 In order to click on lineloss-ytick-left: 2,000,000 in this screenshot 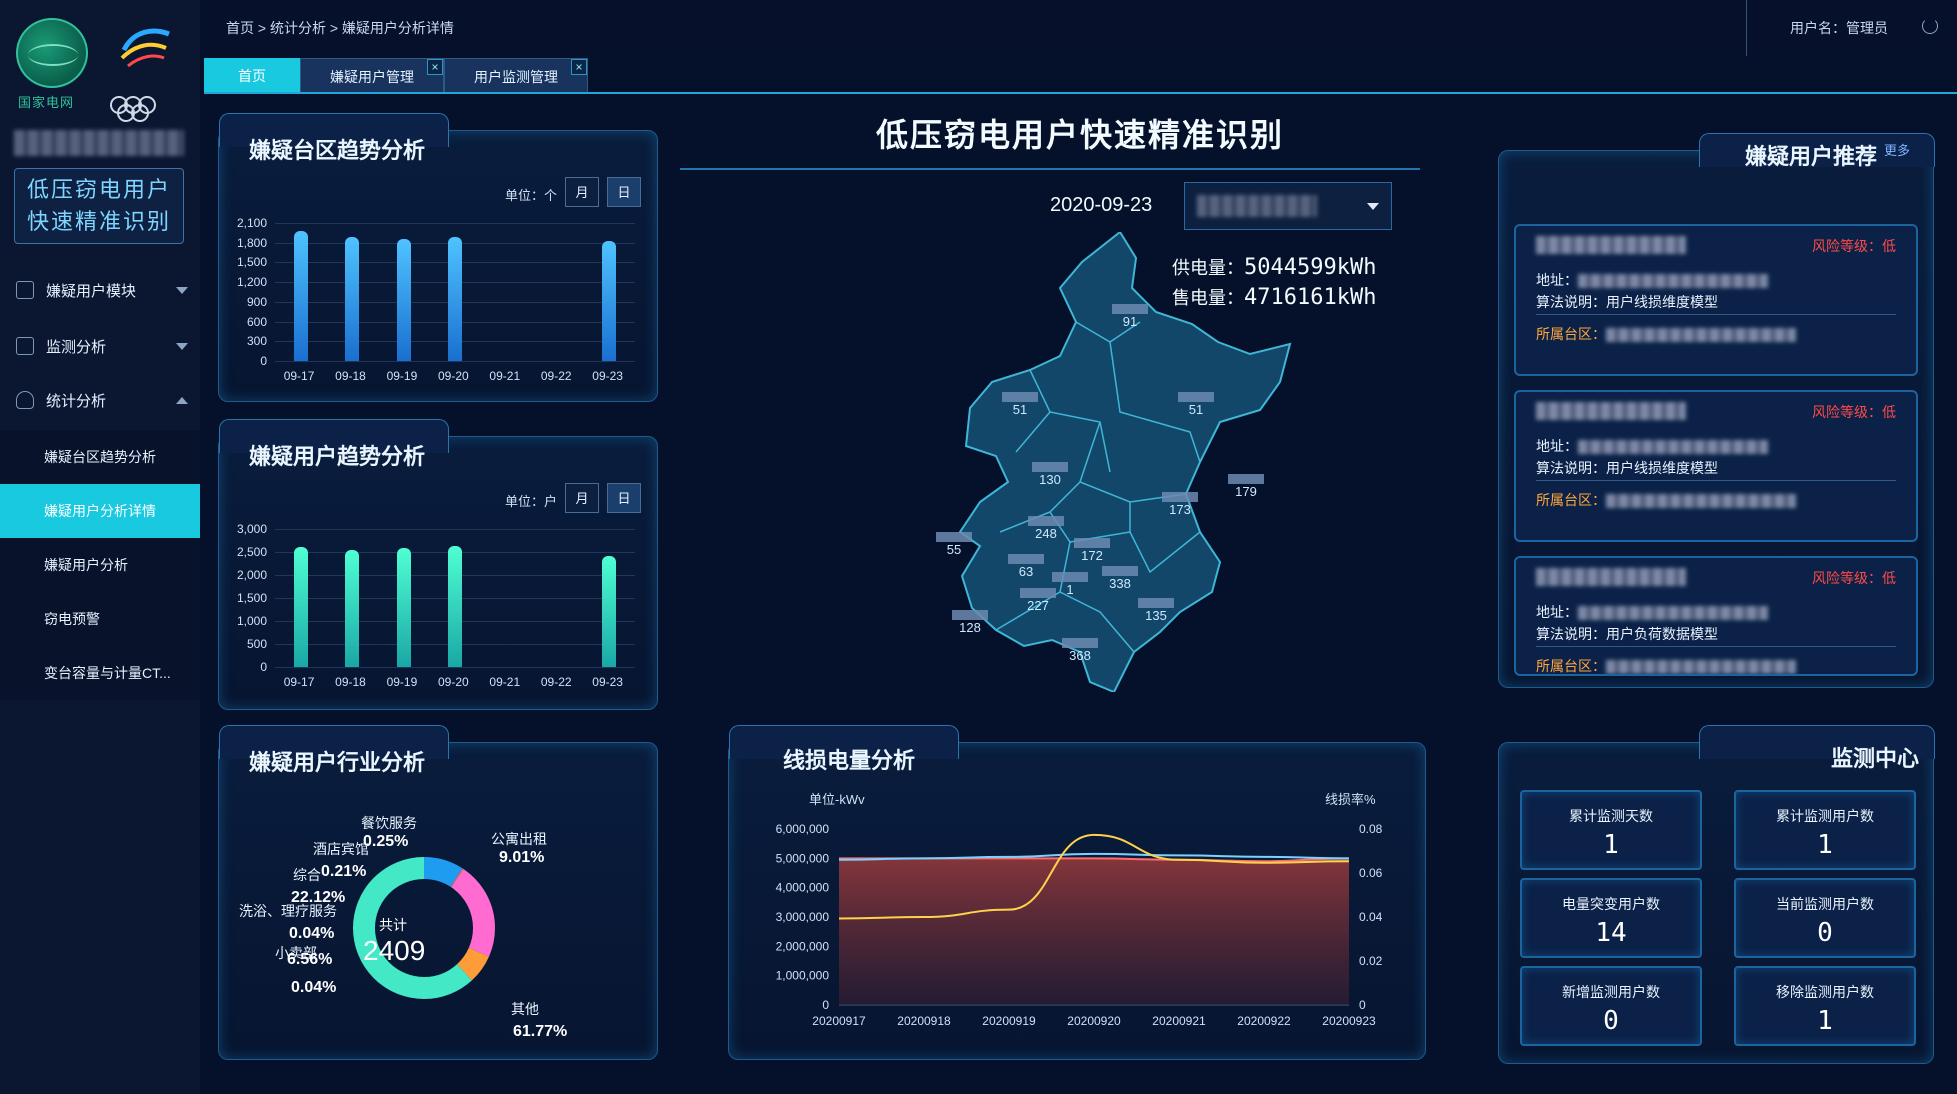, I will do `click(803, 946)`.